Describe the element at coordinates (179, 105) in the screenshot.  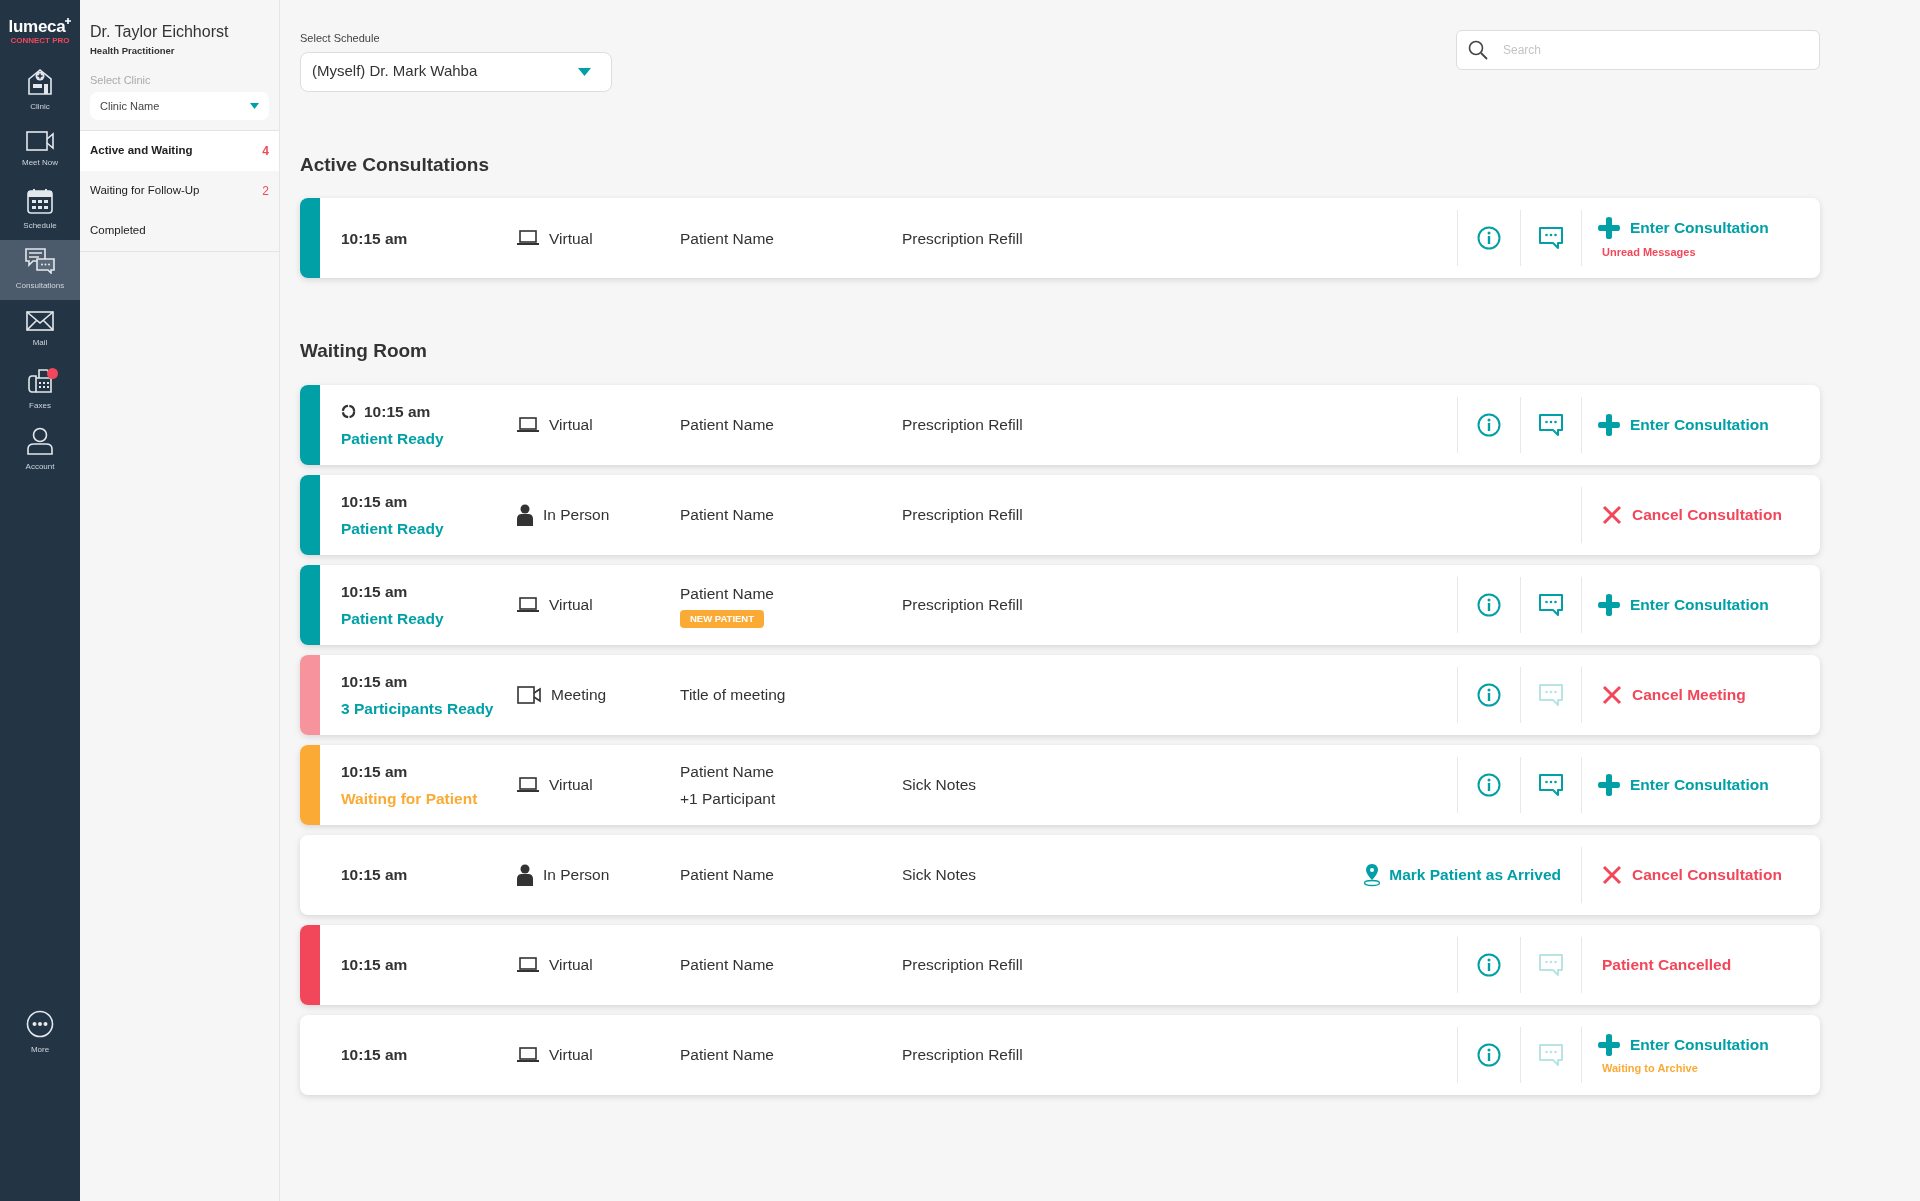
I see `clinic-dropdown: Clinic Name` at that location.